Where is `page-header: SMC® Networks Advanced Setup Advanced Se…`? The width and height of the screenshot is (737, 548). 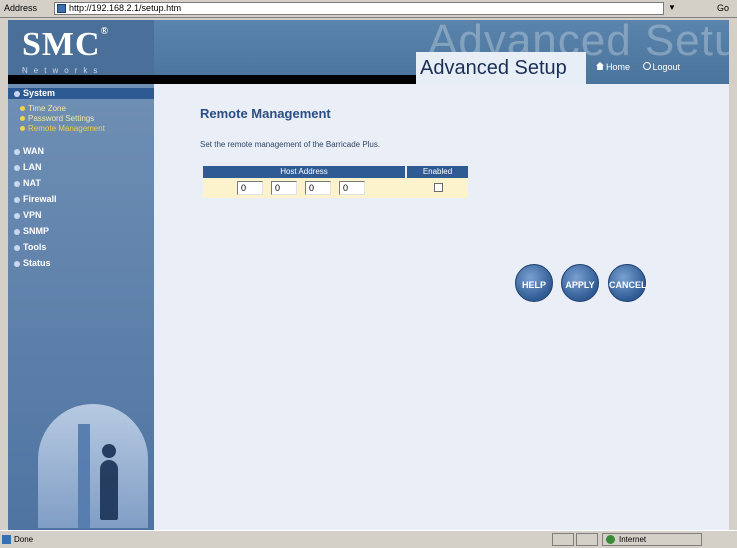 page-header: SMC® Networks Advanced Setup Advanced Se… is located at coordinates (368, 52).